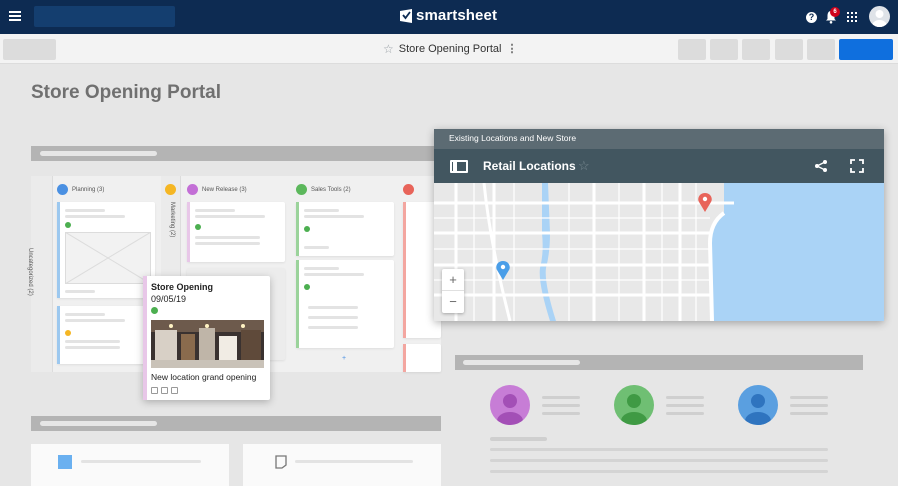 Image resolution: width=898 pixels, height=486 pixels. Describe the element at coordinates (406, 15) in the screenshot. I see `smartsheet-logo-icon` at that location.